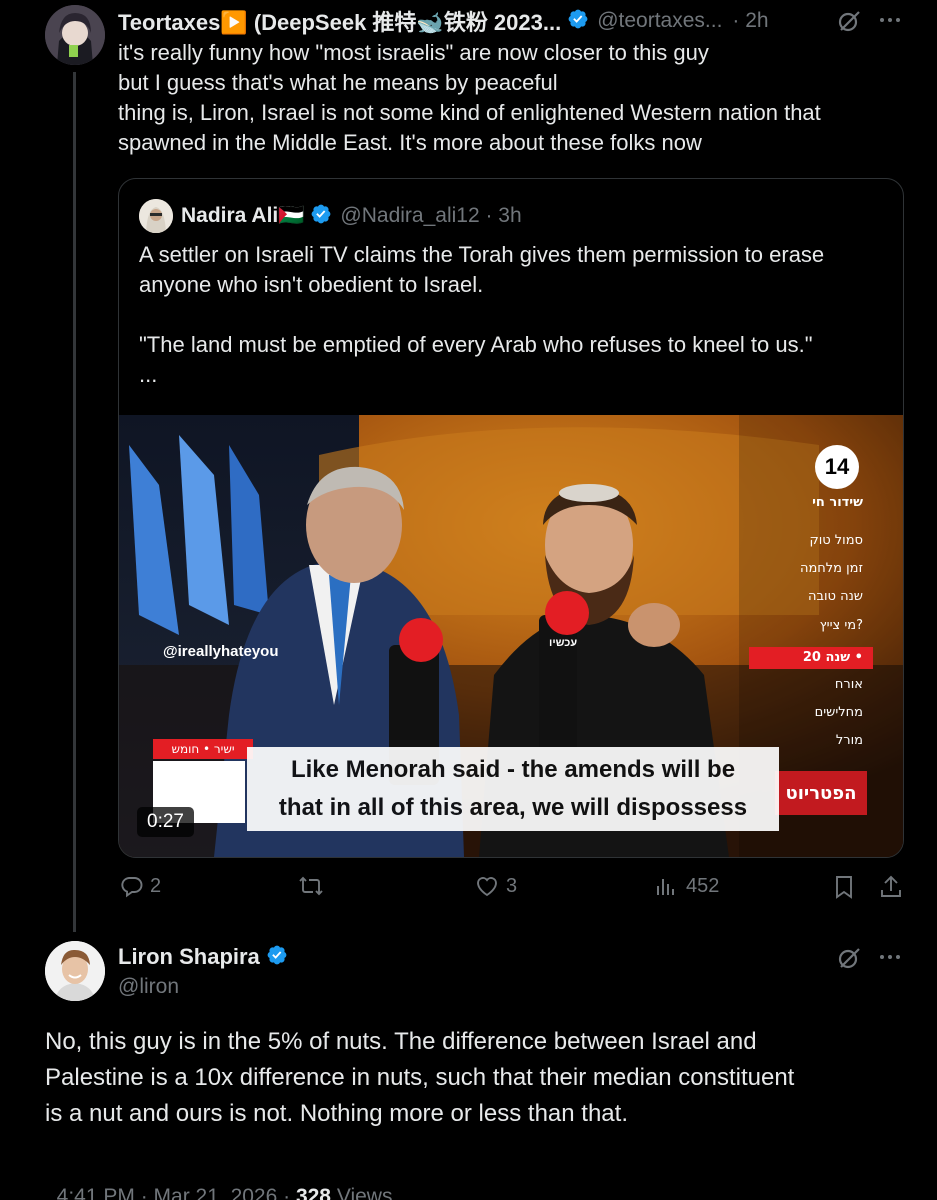  Describe the element at coordinates (311, 284) in the screenshot. I see `quote-line: anyone who isn't obedient to Israel.` at that location.